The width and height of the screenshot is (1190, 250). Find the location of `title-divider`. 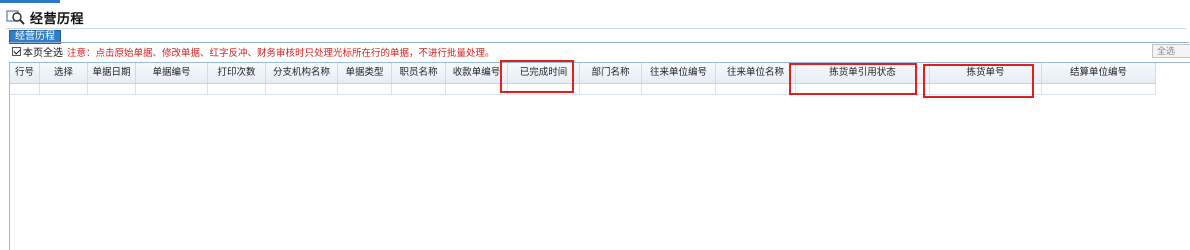

title-divider is located at coordinates (596, 28).